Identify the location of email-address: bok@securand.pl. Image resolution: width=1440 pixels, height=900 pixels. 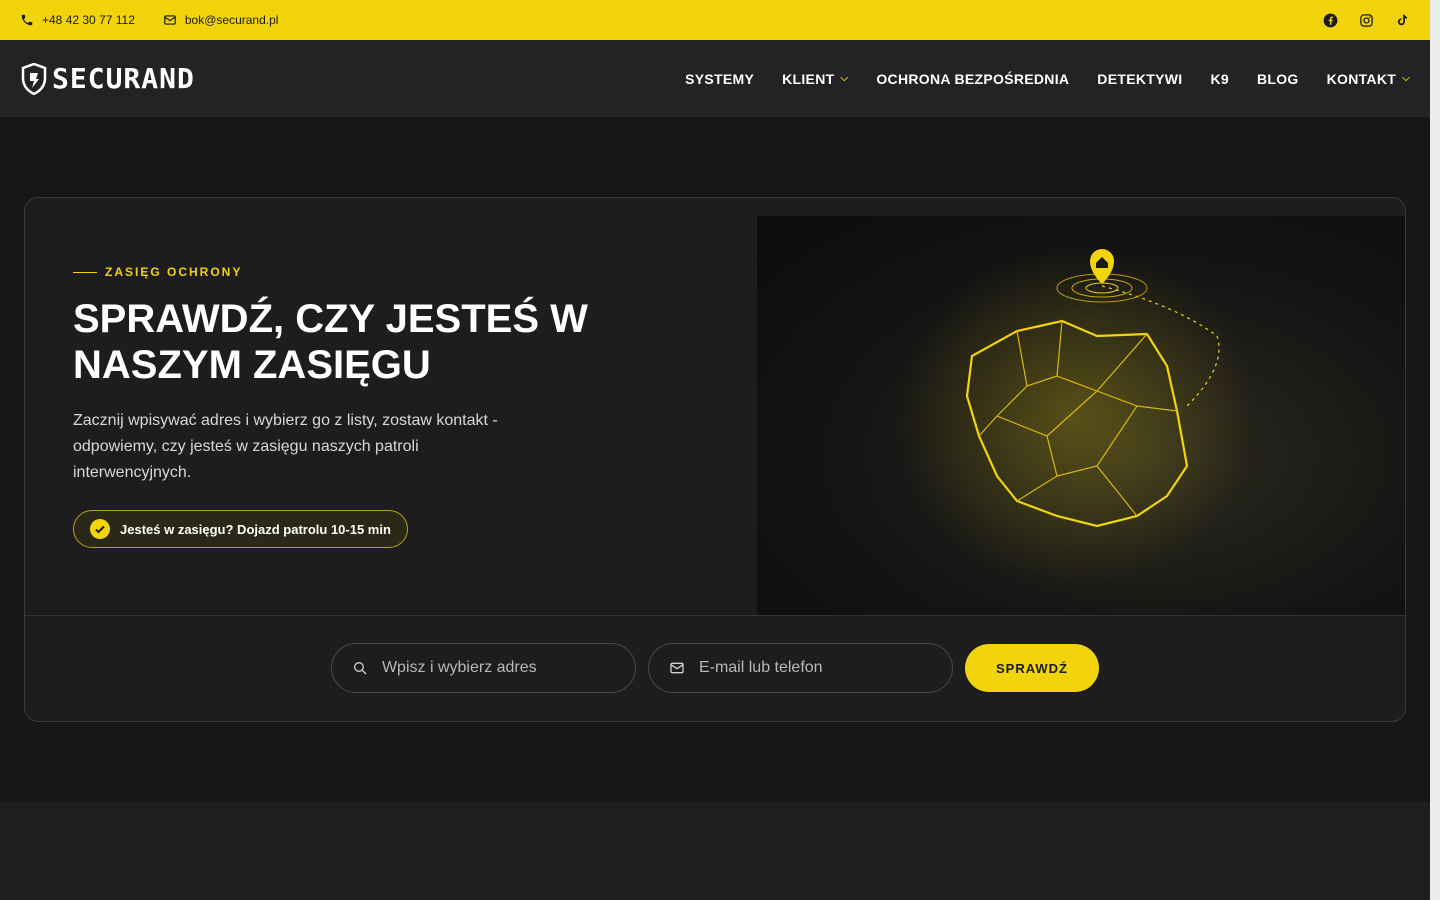
(232, 20).